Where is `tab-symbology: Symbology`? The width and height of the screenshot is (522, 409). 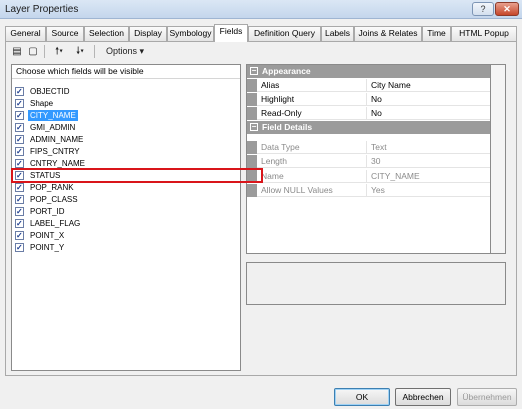 tab-symbology: Symbology is located at coordinates (190, 33).